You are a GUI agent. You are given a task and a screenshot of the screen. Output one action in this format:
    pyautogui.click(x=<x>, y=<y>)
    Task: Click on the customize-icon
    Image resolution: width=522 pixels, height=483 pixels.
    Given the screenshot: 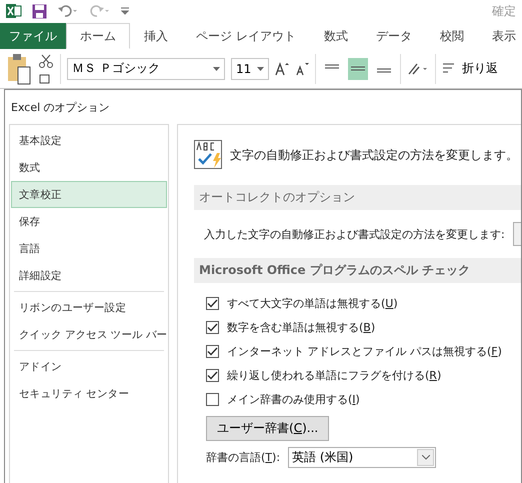 What is the action you would take?
    pyautogui.click(x=125, y=11)
    